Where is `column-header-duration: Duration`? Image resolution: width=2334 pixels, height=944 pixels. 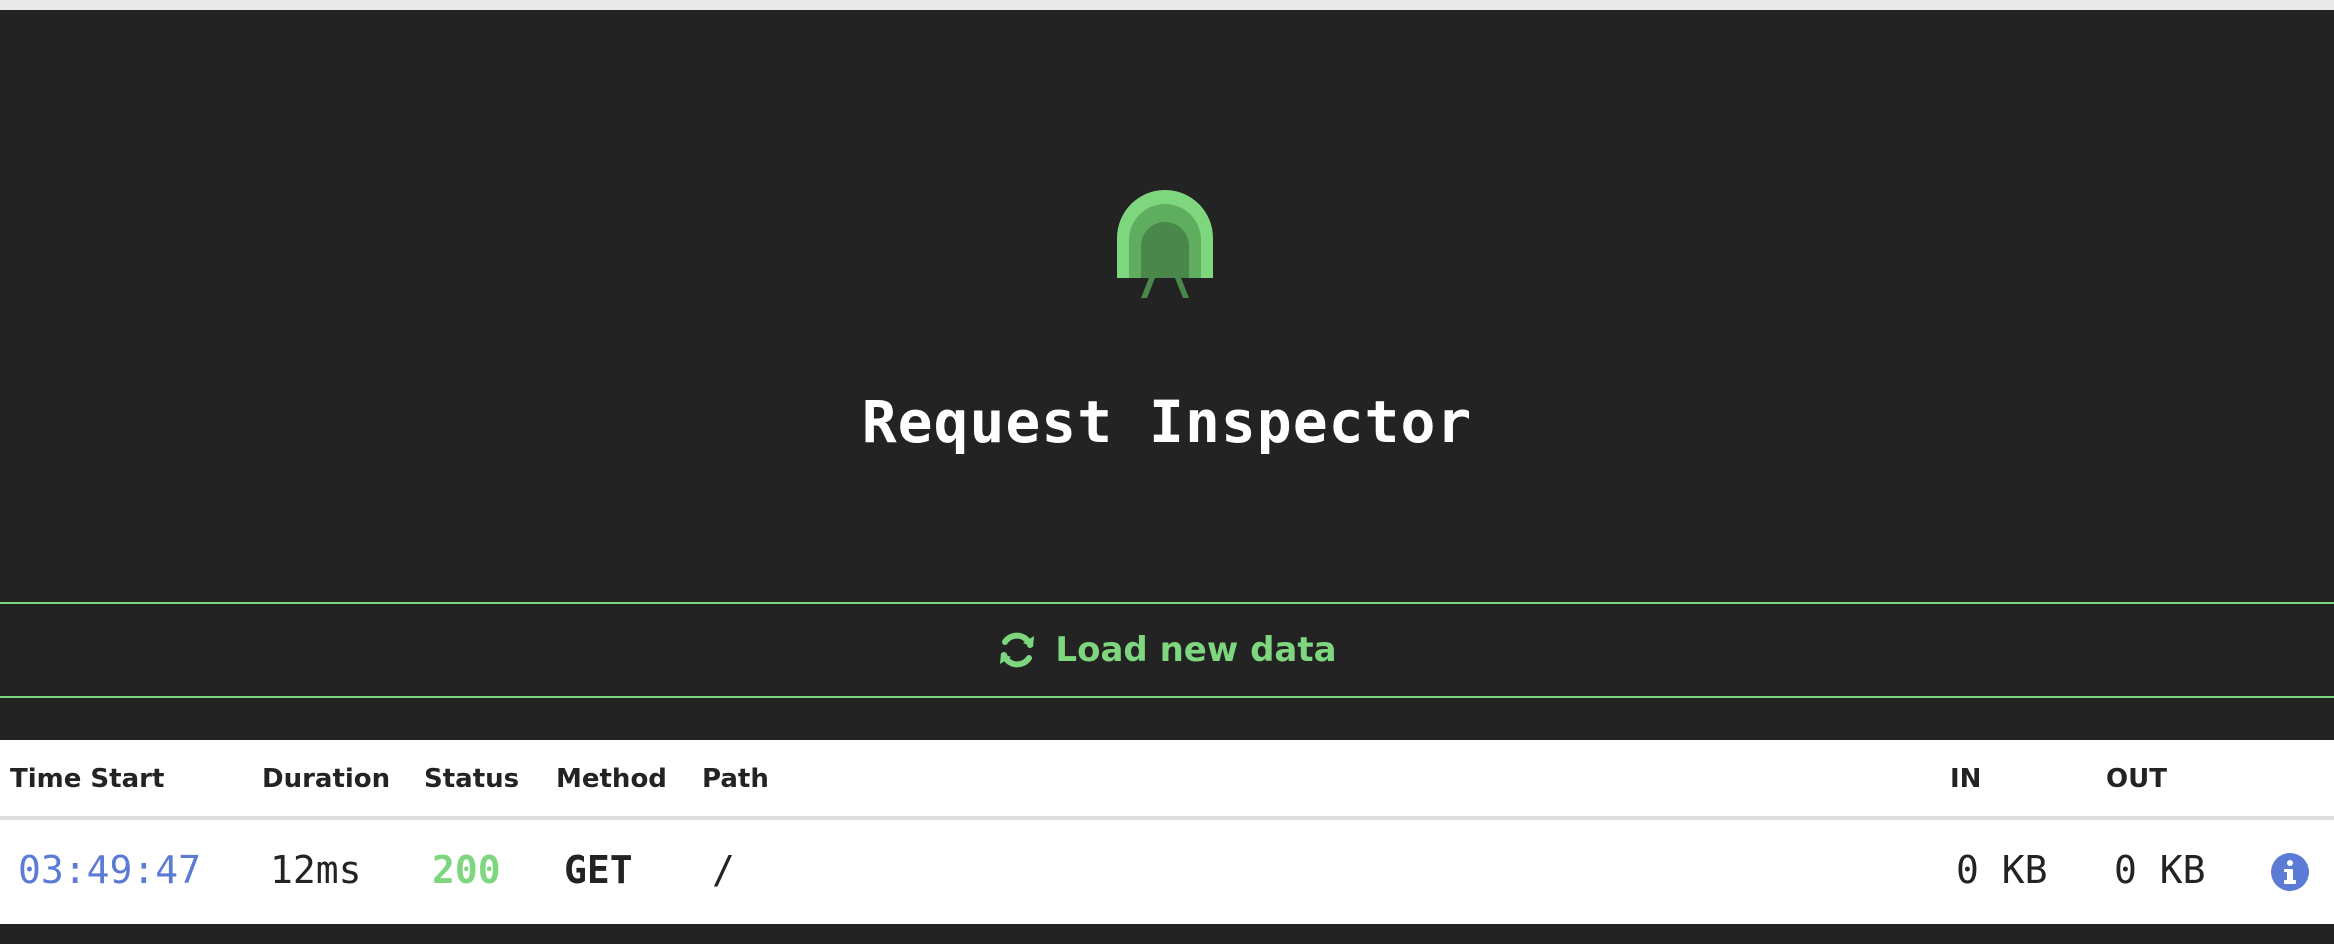
column-header-duration: Duration is located at coordinates (326, 779).